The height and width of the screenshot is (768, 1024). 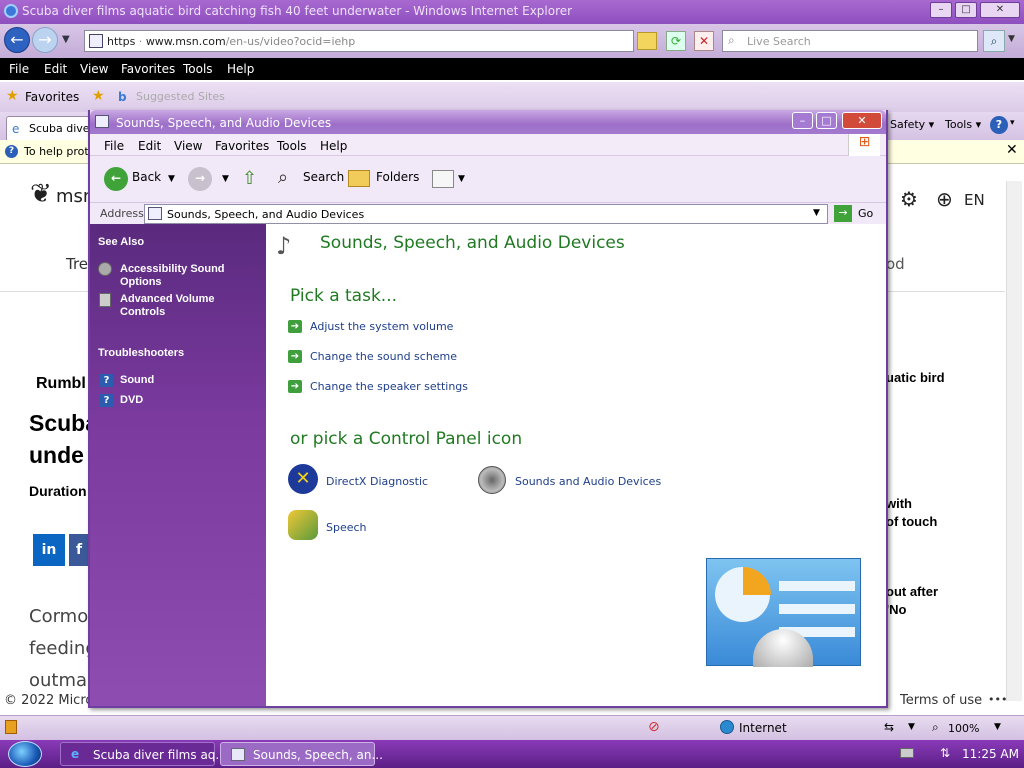 I want to click on folders-icon, so click(x=359, y=178).